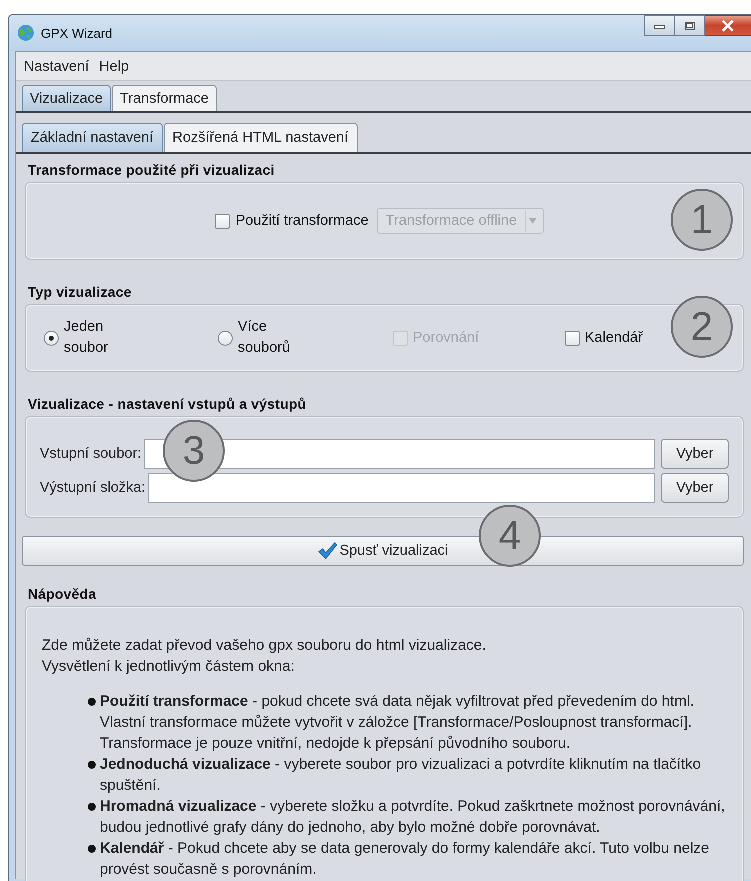 The width and height of the screenshot is (751, 881). Describe the element at coordinates (401, 488) in the screenshot. I see `input-field` at that location.